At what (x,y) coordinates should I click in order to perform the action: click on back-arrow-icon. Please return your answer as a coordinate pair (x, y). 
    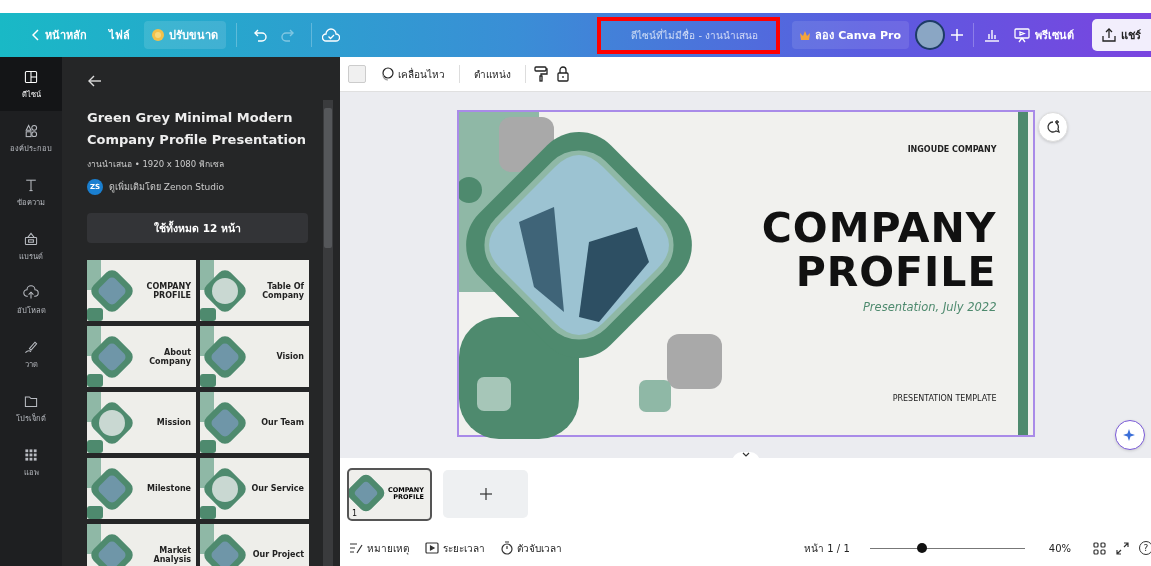
    Looking at the image, I should click on (95, 81).